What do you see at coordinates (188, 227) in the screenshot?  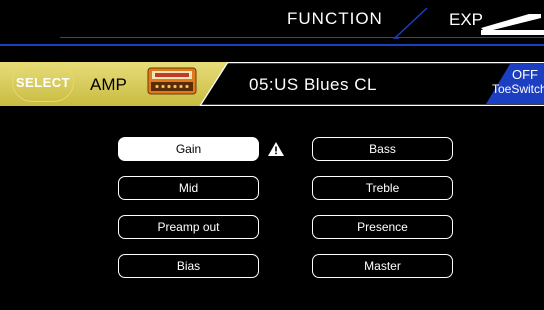 I see `param-preamp-out-button: Preamp out` at bounding box center [188, 227].